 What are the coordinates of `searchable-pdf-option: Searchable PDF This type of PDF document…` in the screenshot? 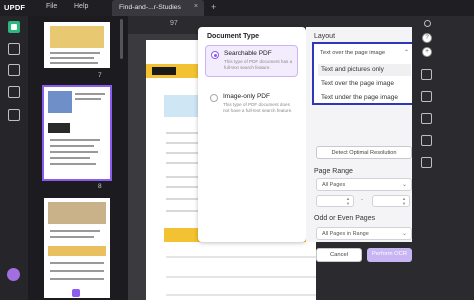 It's located at (251, 61).